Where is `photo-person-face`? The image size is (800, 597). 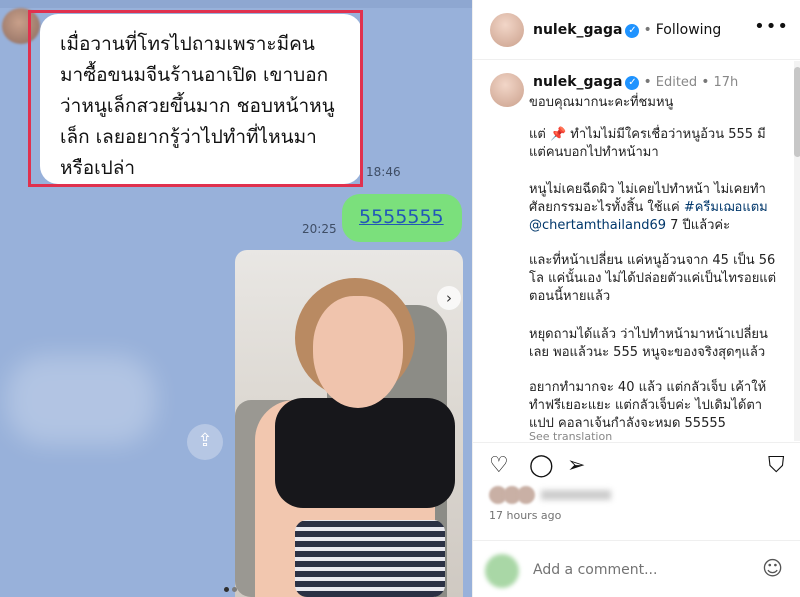 photo-person-face is located at coordinates (358, 352).